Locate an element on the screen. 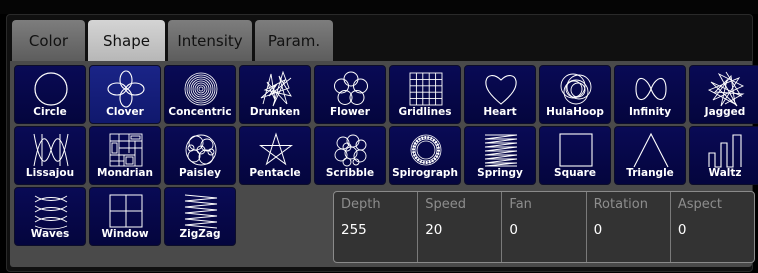  shape-button-jagged: Jagged is located at coordinates (723, 94).